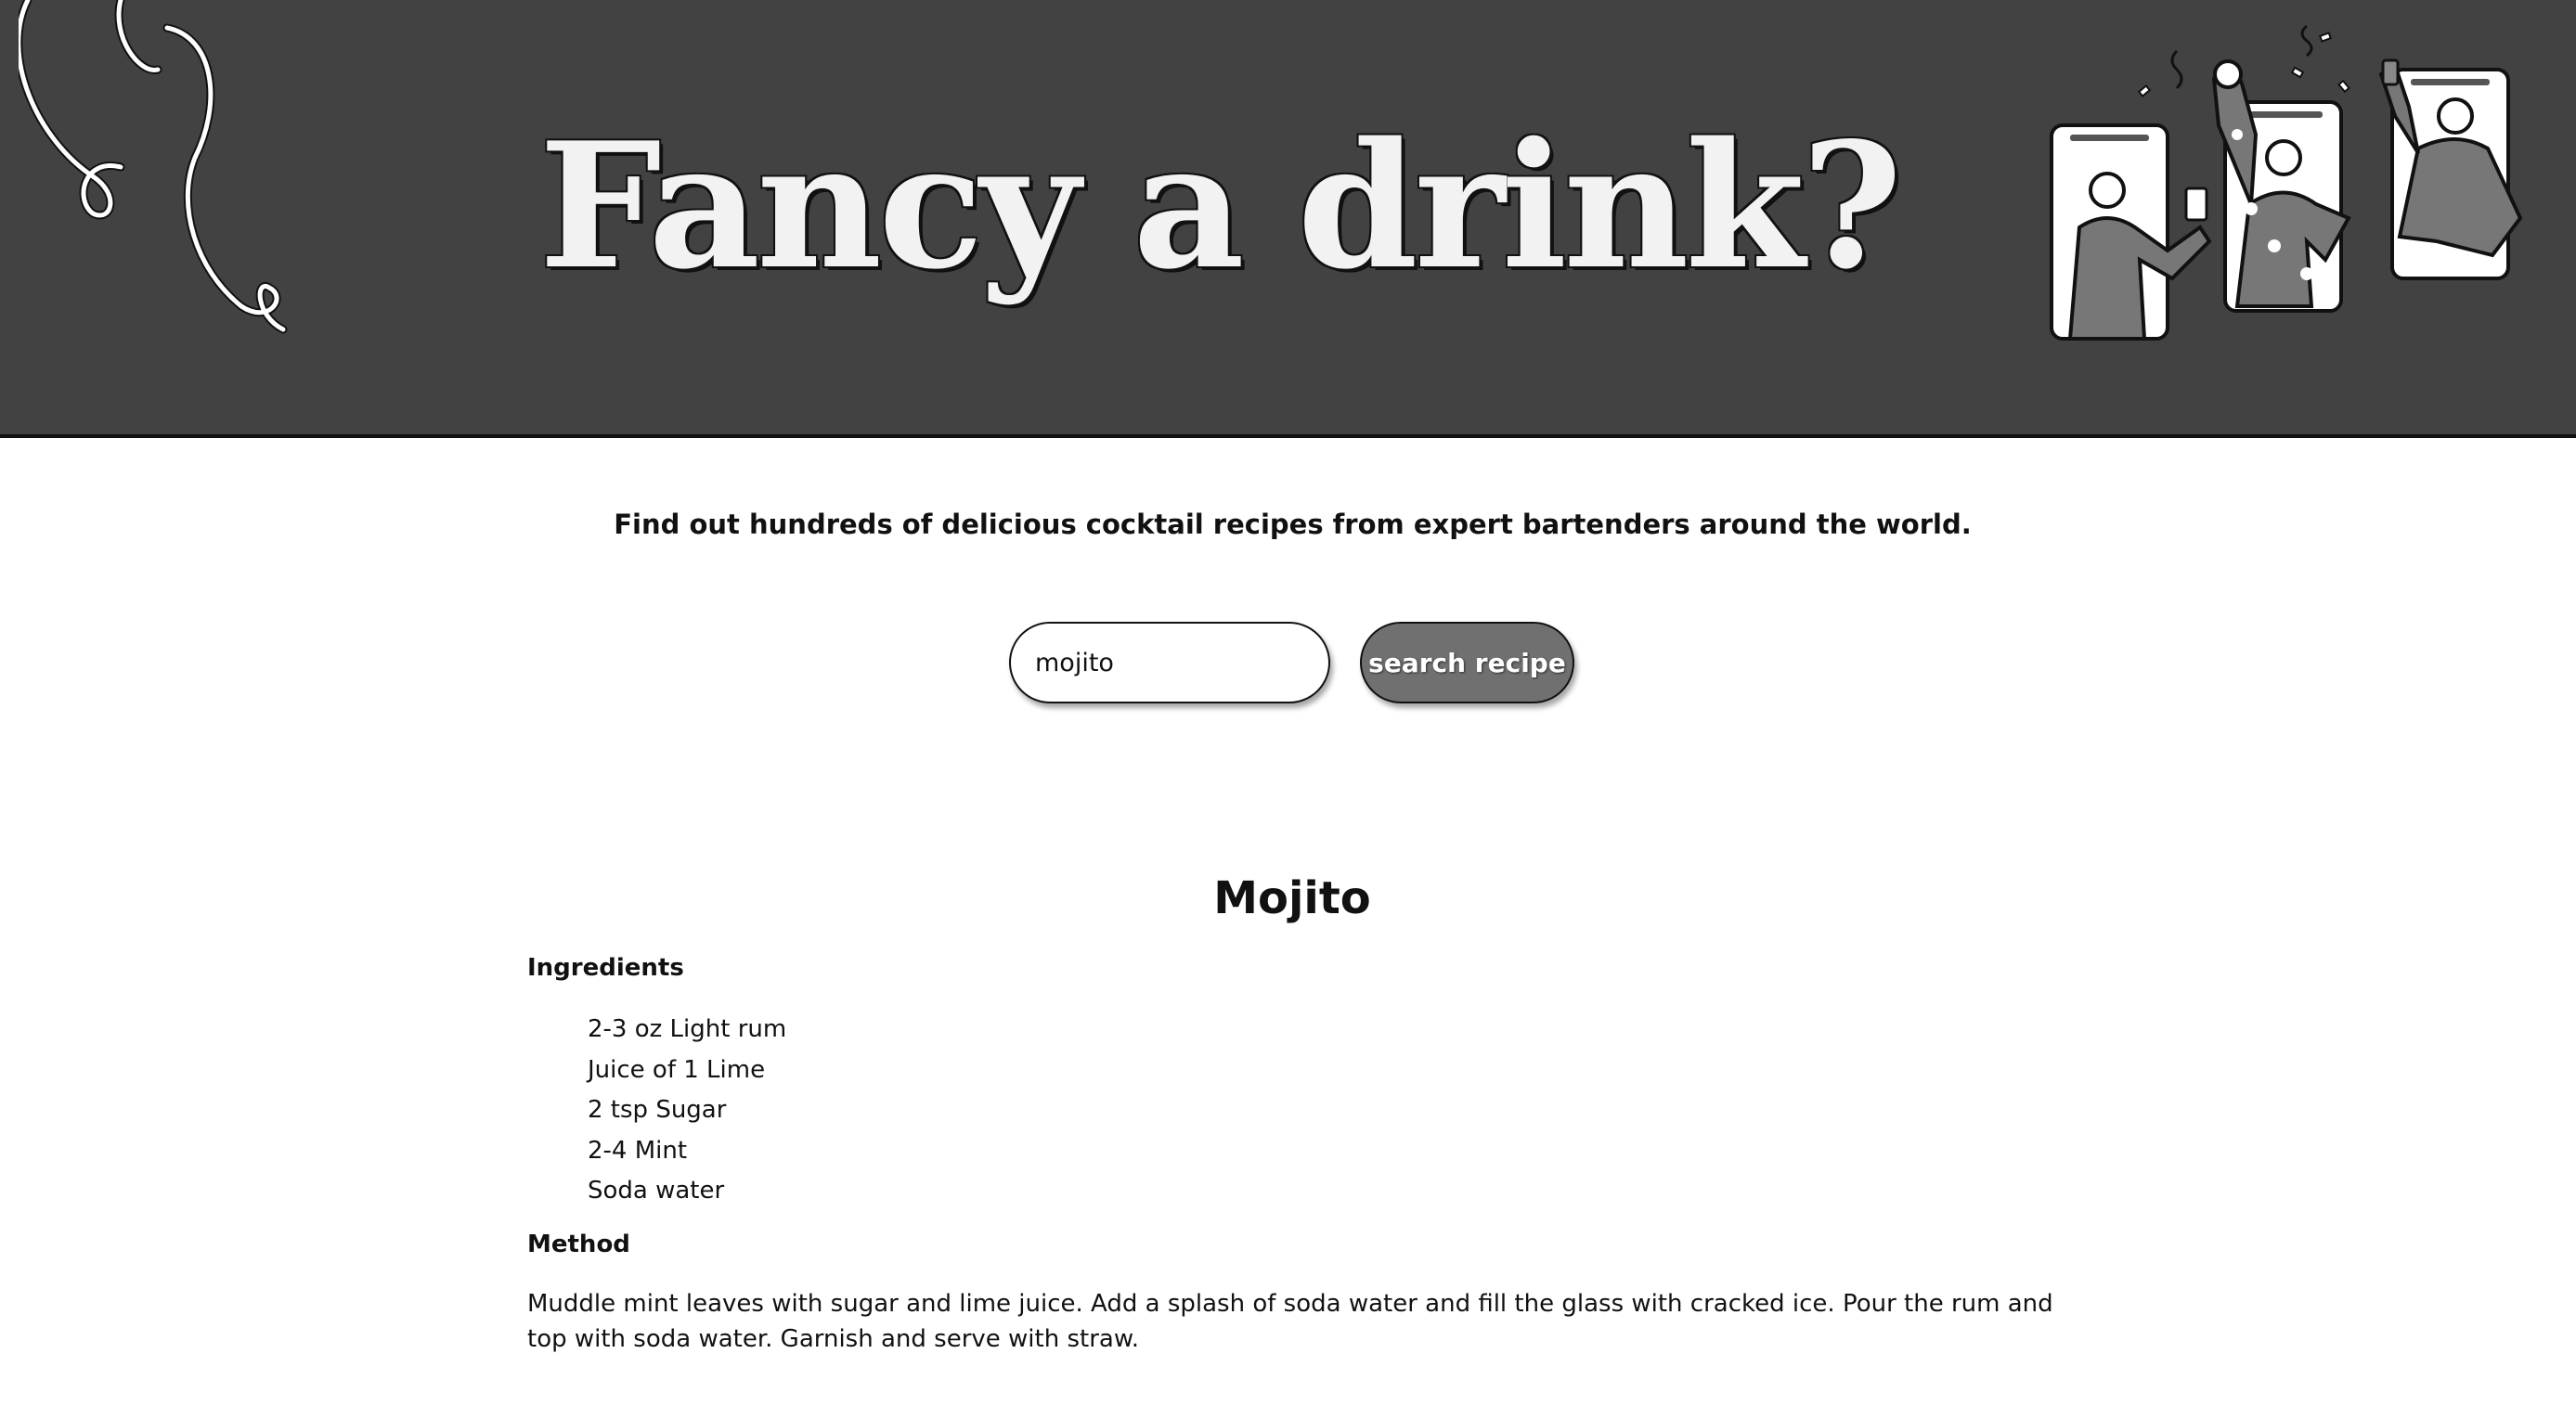 Image resolution: width=2576 pixels, height=1418 pixels. Describe the element at coordinates (1467, 662) in the screenshot. I see `search-recipe-button: search recipe` at that location.